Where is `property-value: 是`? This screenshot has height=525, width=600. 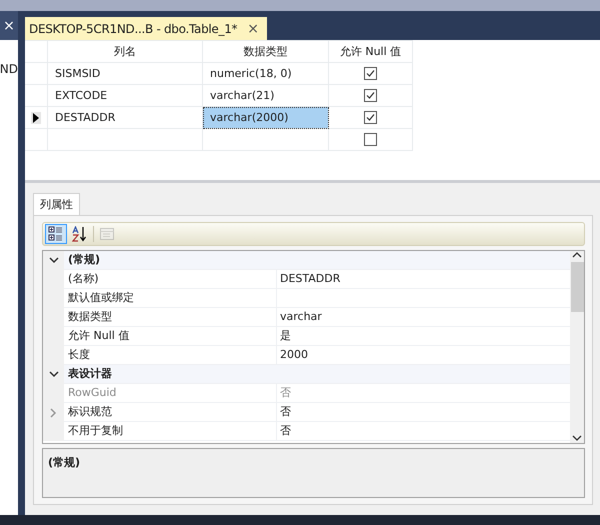
property-value: 是 is located at coordinates (423, 336).